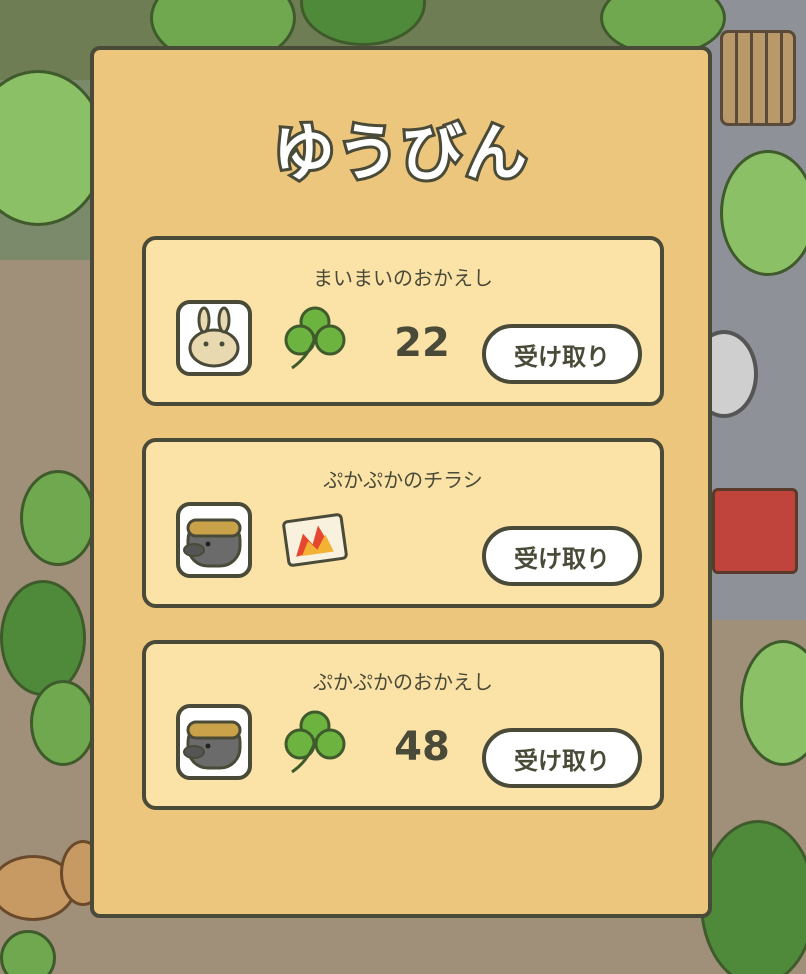 This screenshot has width=806, height=974. What do you see at coordinates (403, 523) in the screenshot?
I see `mail-card: ぷかぷかのチラシ 受け取り` at bounding box center [403, 523].